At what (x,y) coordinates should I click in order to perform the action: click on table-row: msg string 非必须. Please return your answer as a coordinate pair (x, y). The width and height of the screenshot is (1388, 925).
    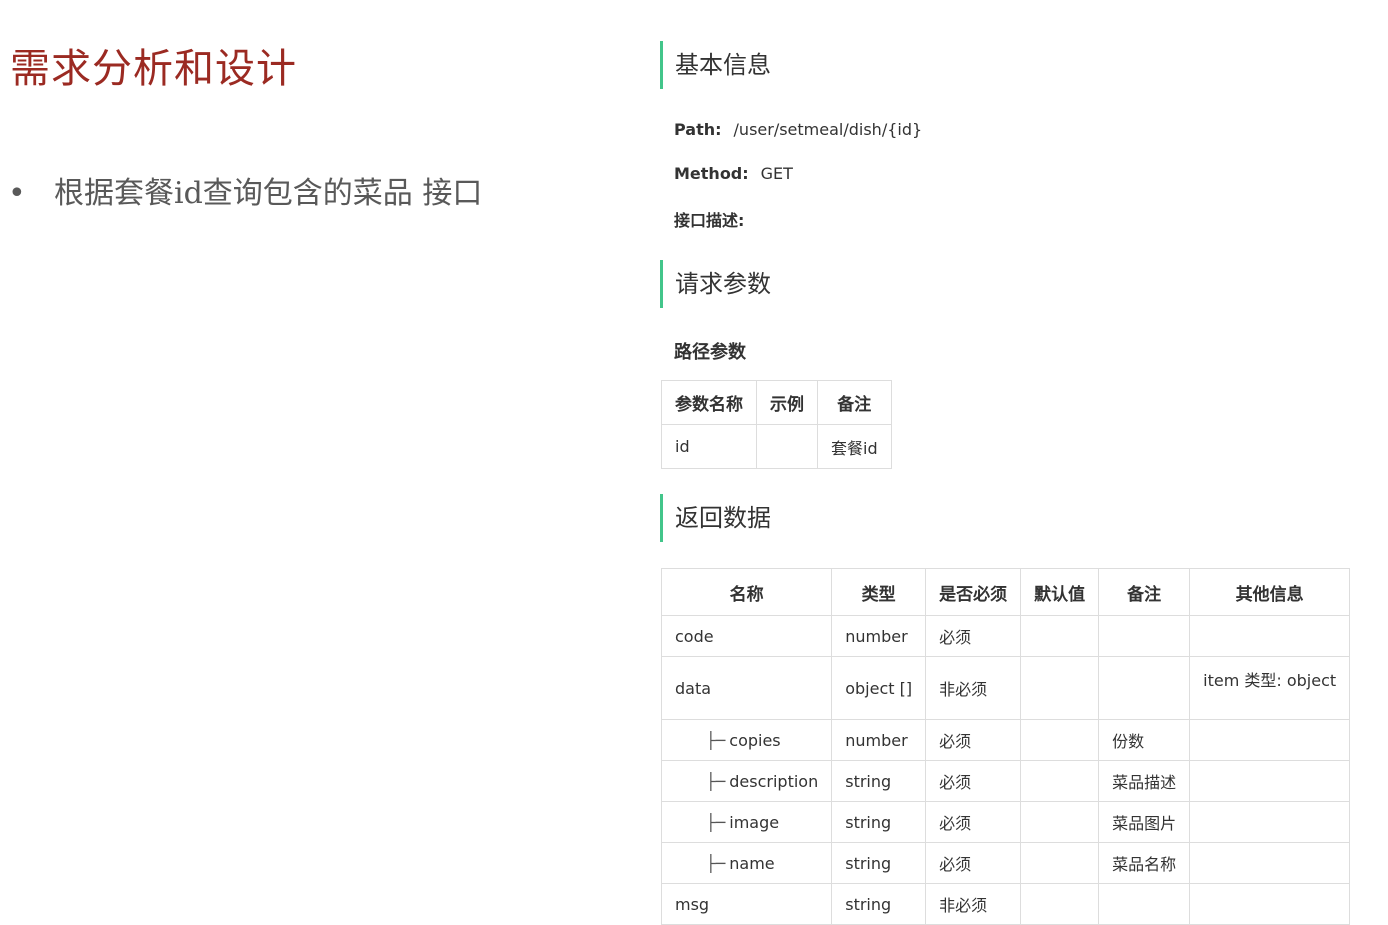
    Looking at the image, I should click on (1005, 904).